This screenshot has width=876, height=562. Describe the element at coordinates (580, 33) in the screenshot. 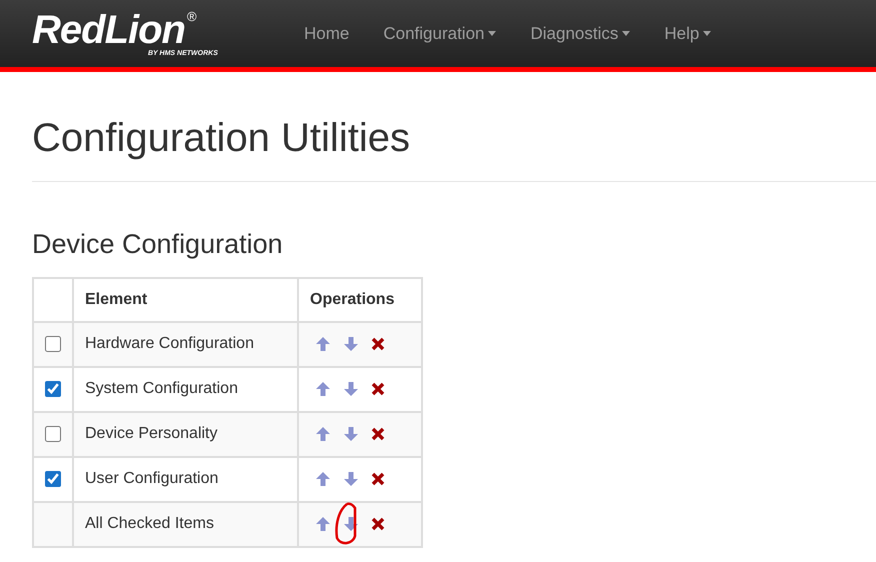

I see `nav-link: Diagnostics` at that location.